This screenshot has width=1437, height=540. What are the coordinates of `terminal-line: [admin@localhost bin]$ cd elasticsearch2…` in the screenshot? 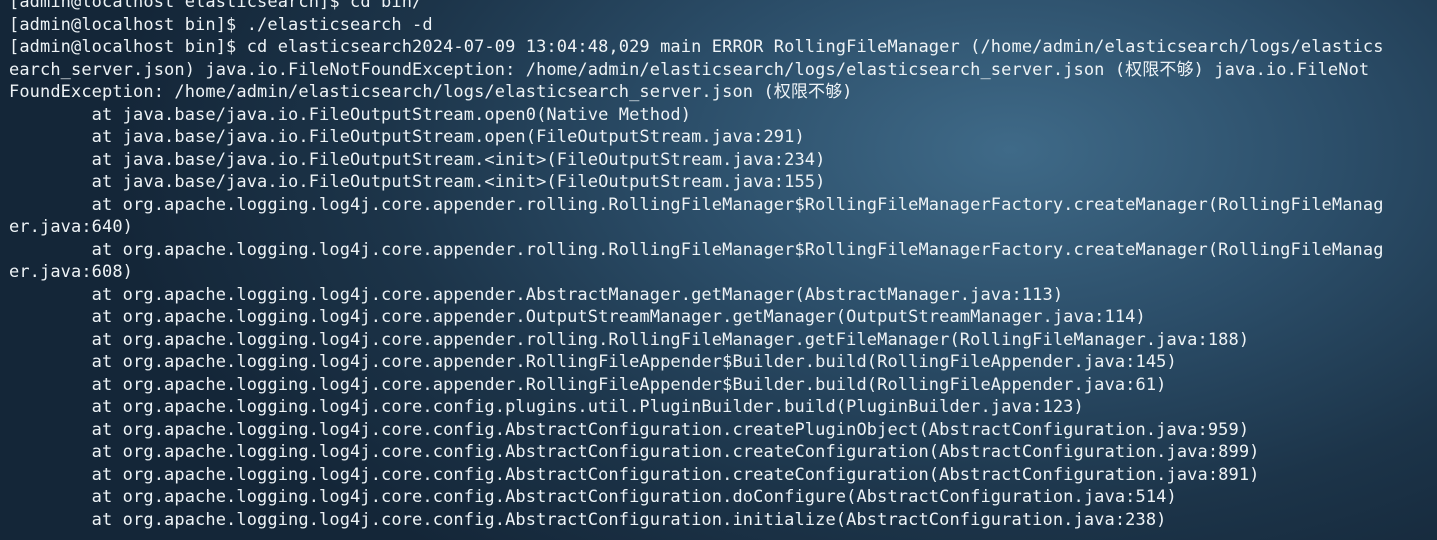 It's located at (696, 47).